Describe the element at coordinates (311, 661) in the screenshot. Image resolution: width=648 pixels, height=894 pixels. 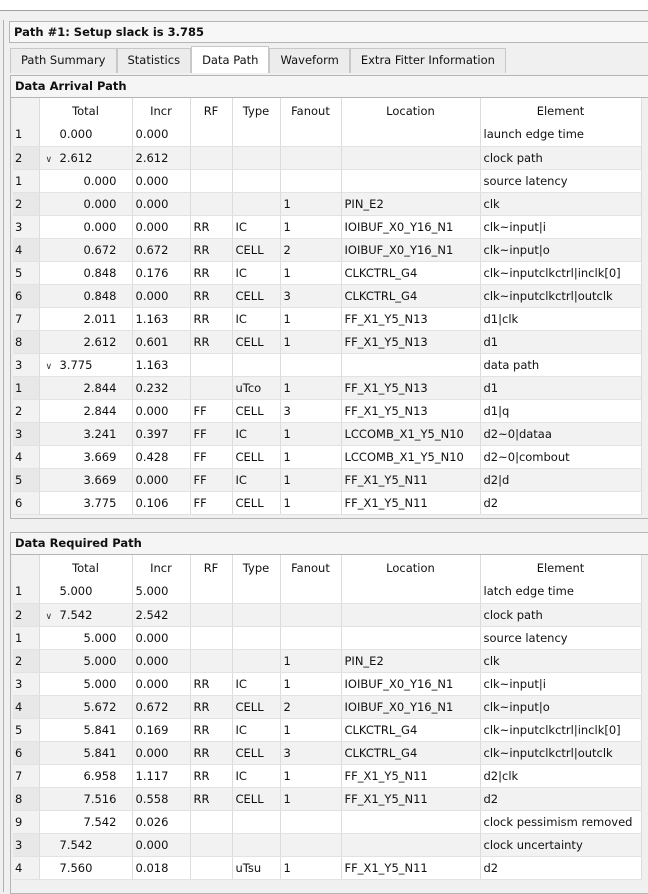
I see `cell-fanout: 1` at that location.